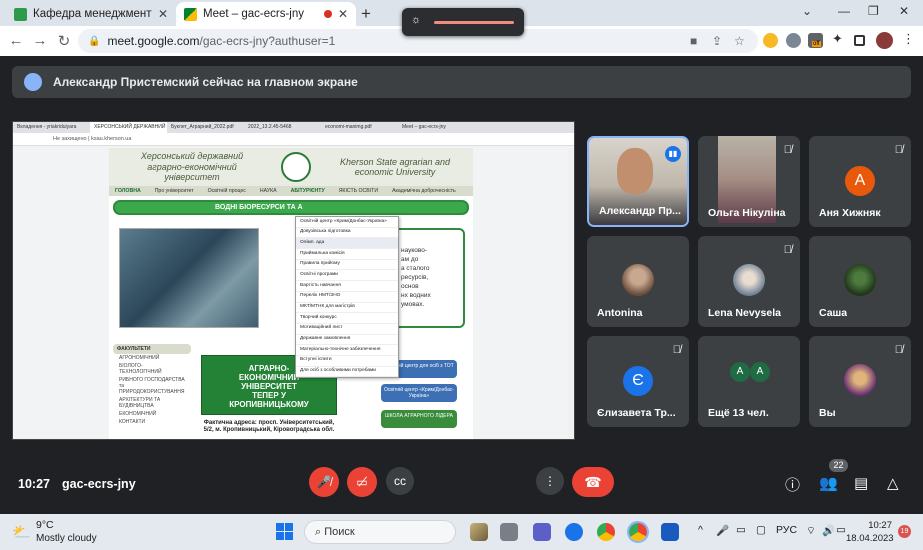 Image resolution: width=923 pixels, height=550 pixels. I want to click on globe-extension-icon, so click(793, 40).